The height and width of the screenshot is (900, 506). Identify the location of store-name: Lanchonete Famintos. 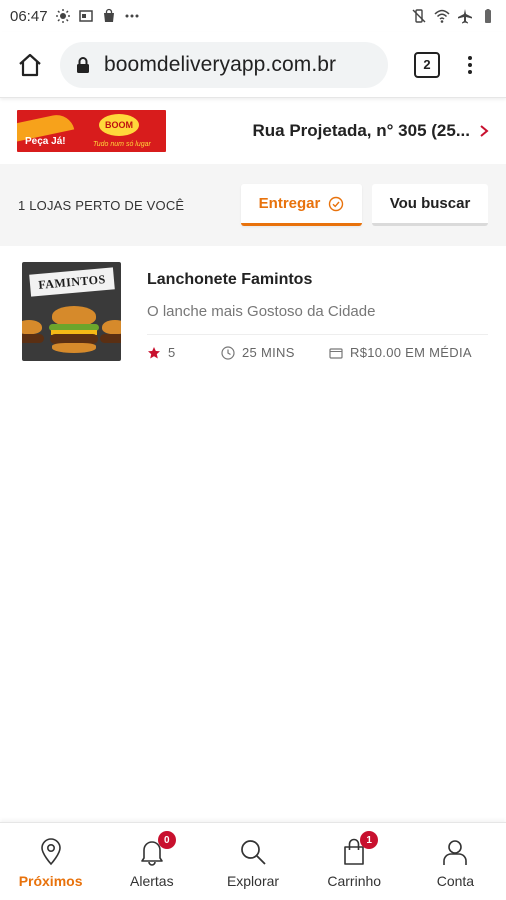
(230, 279).